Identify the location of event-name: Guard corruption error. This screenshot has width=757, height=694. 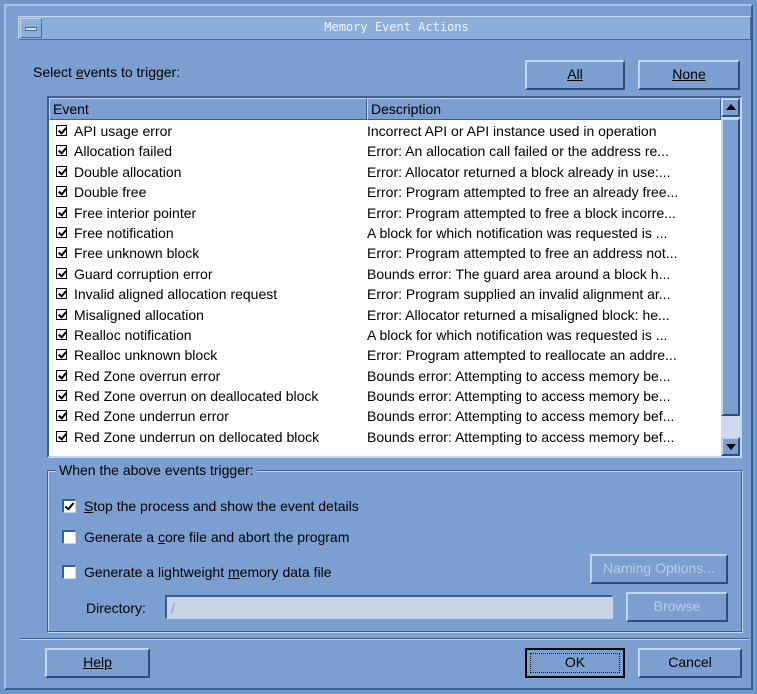
(143, 273).